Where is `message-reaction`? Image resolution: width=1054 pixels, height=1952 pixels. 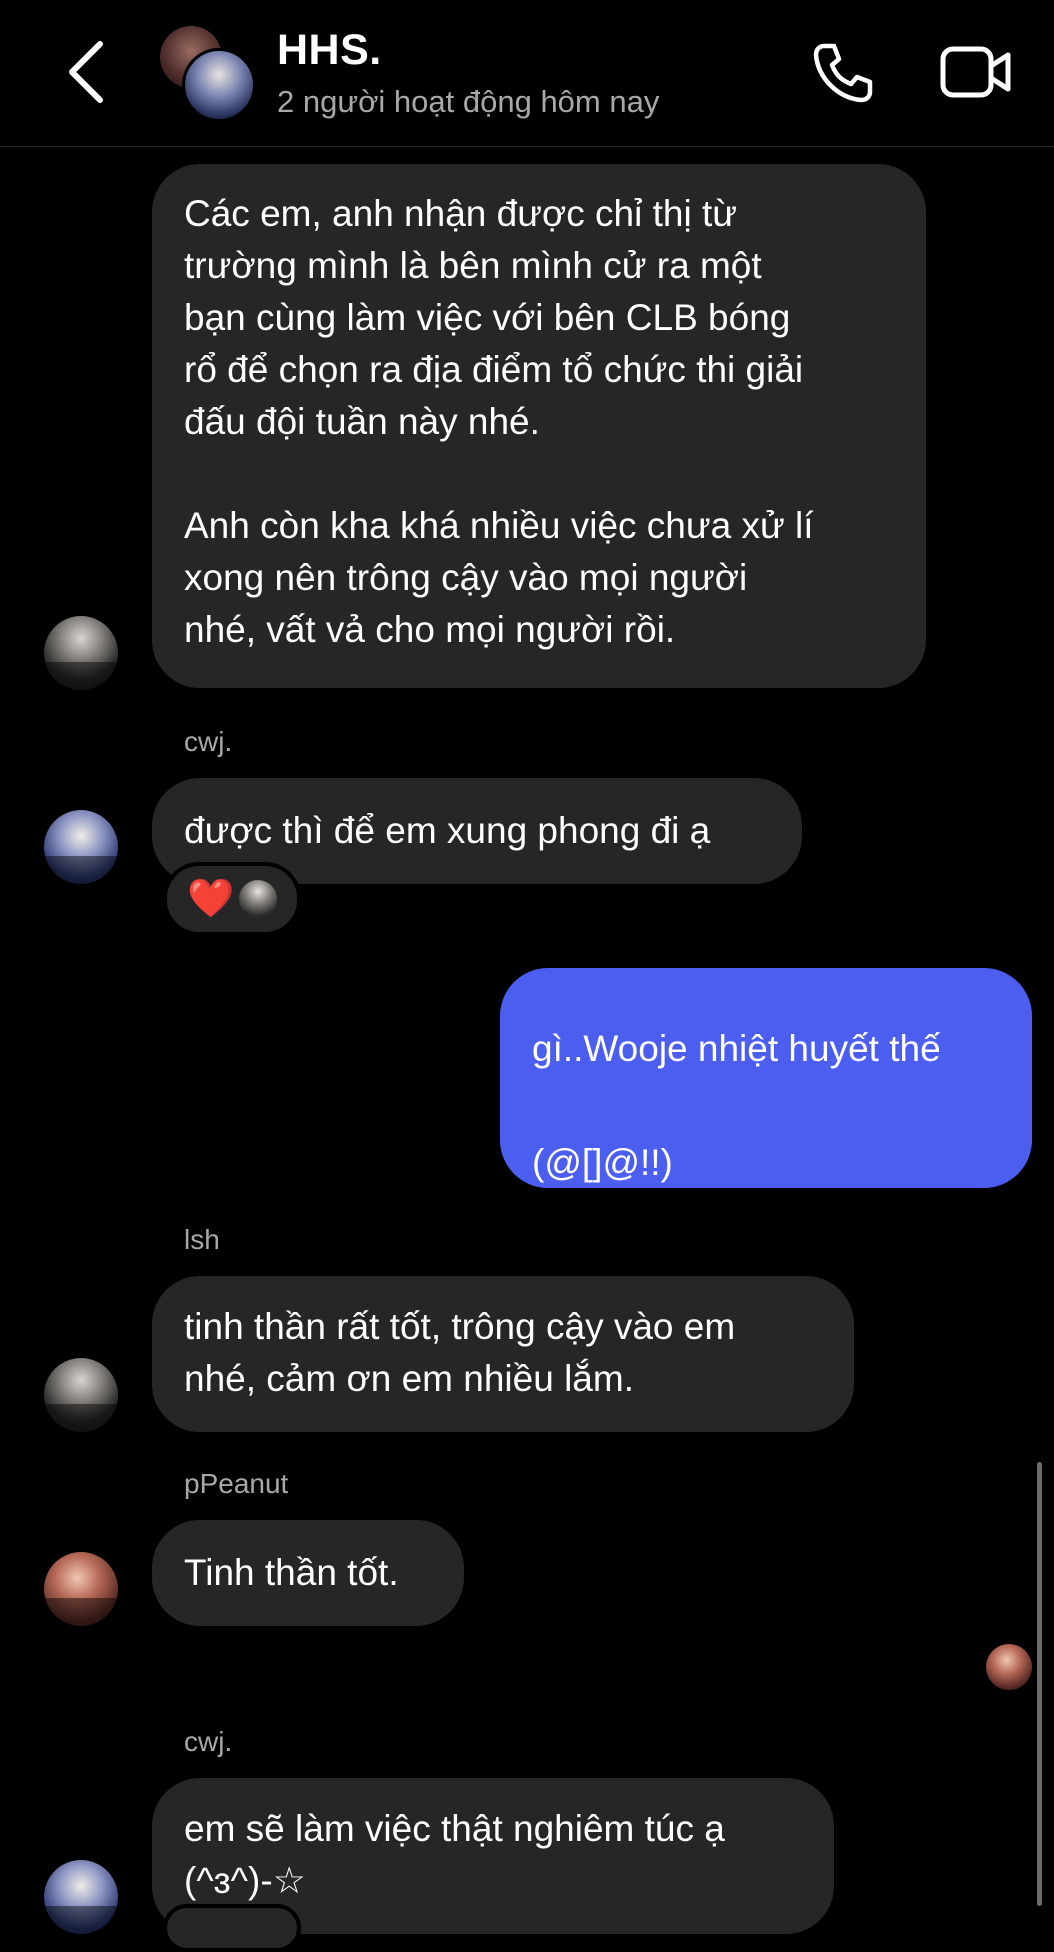 message-reaction is located at coordinates (232, 1928).